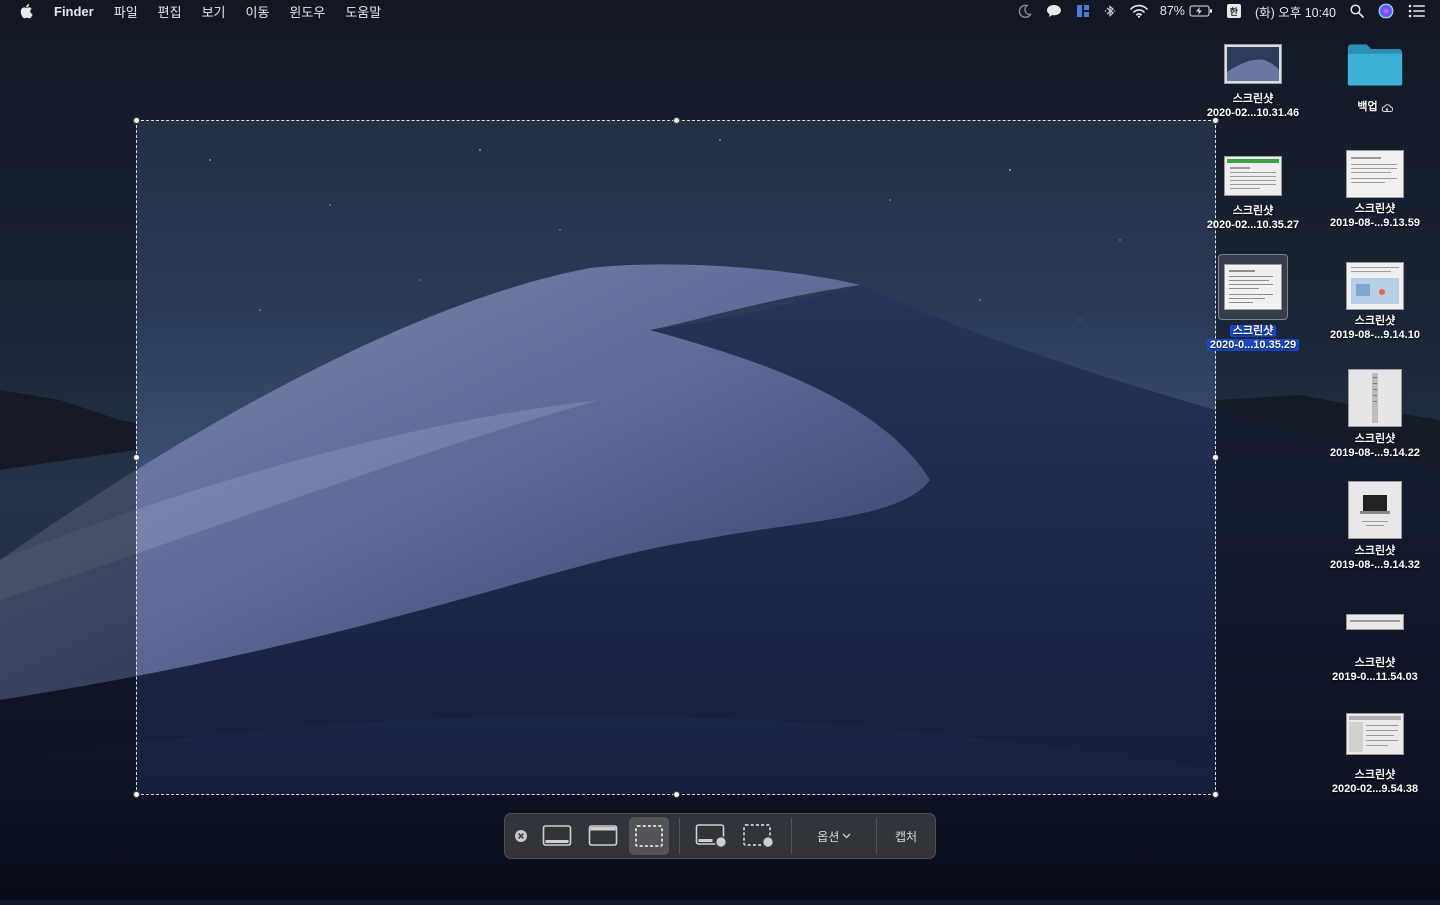 Image resolution: width=1440 pixels, height=905 pixels. Describe the element at coordinates (1253, 287) in the screenshot. I see `selection-highlight` at that location.